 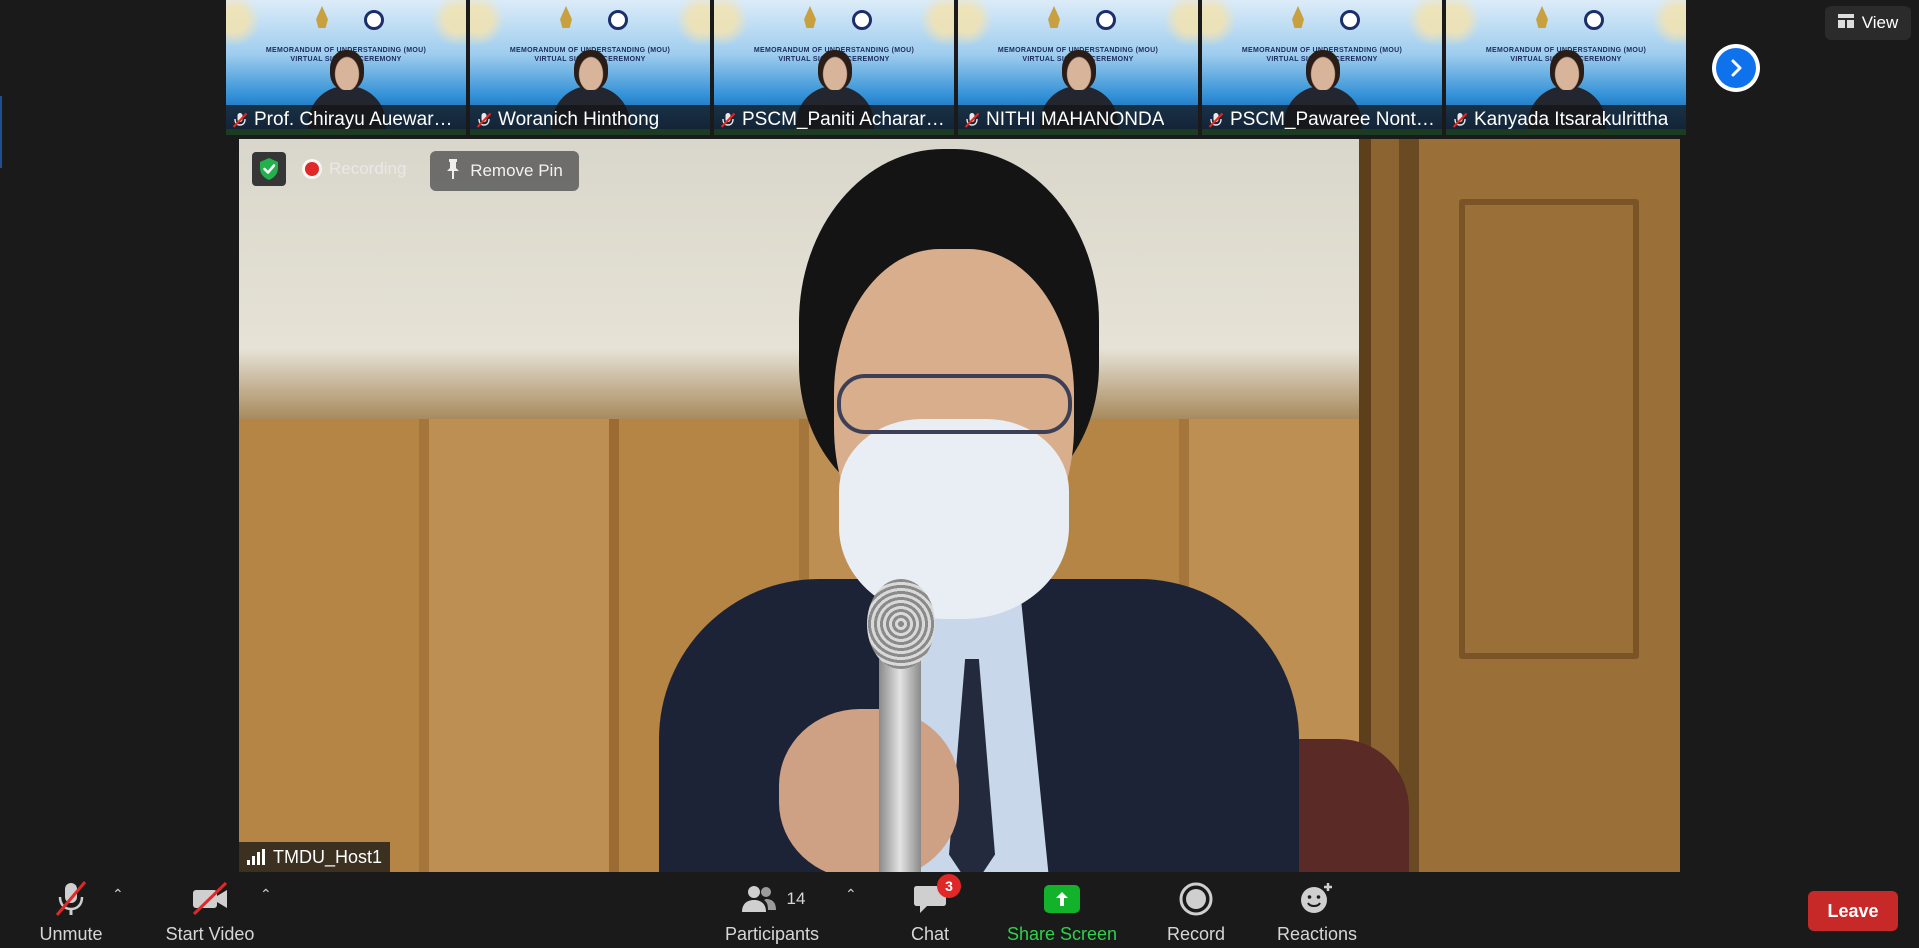 I want to click on speaker-mask, so click(x=954, y=519).